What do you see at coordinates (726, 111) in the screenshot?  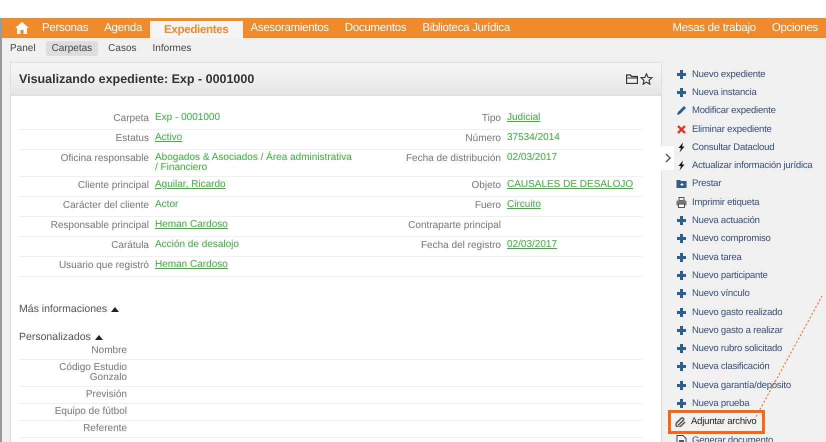 I see `action-link: Modificar expediente` at bounding box center [726, 111].